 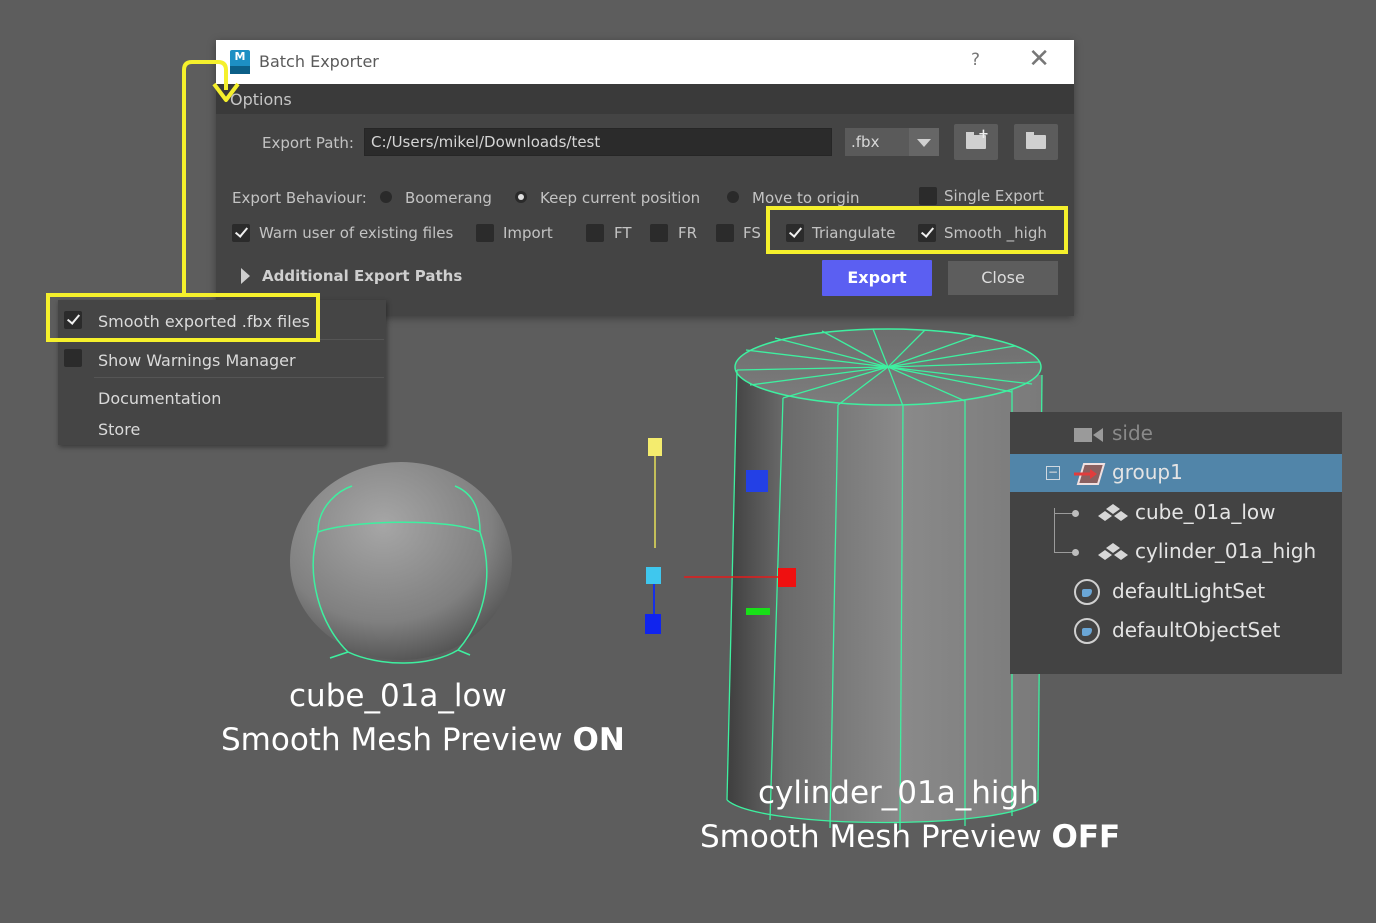 What do you see at coordinates (398, 696) in the screenshot?
I see `cube-name-caption: cube_01a_low` at bounding box center [398, 696].